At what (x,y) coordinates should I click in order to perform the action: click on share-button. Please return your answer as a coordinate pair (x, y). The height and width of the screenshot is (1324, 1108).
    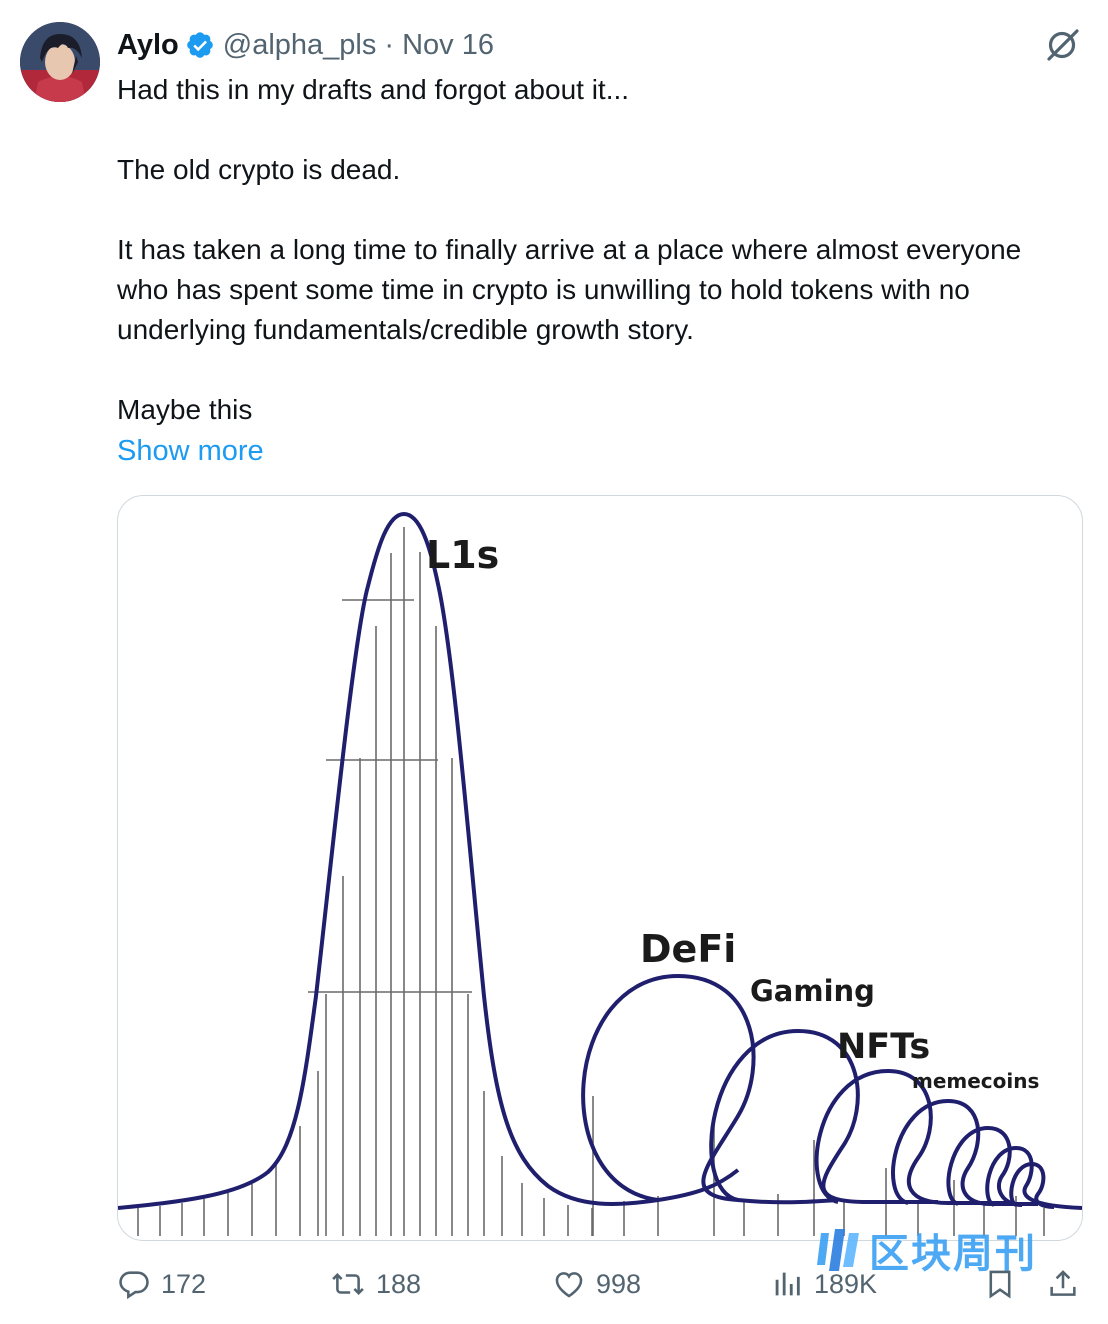
    Looking at the image, I should click on (1068, 1284).